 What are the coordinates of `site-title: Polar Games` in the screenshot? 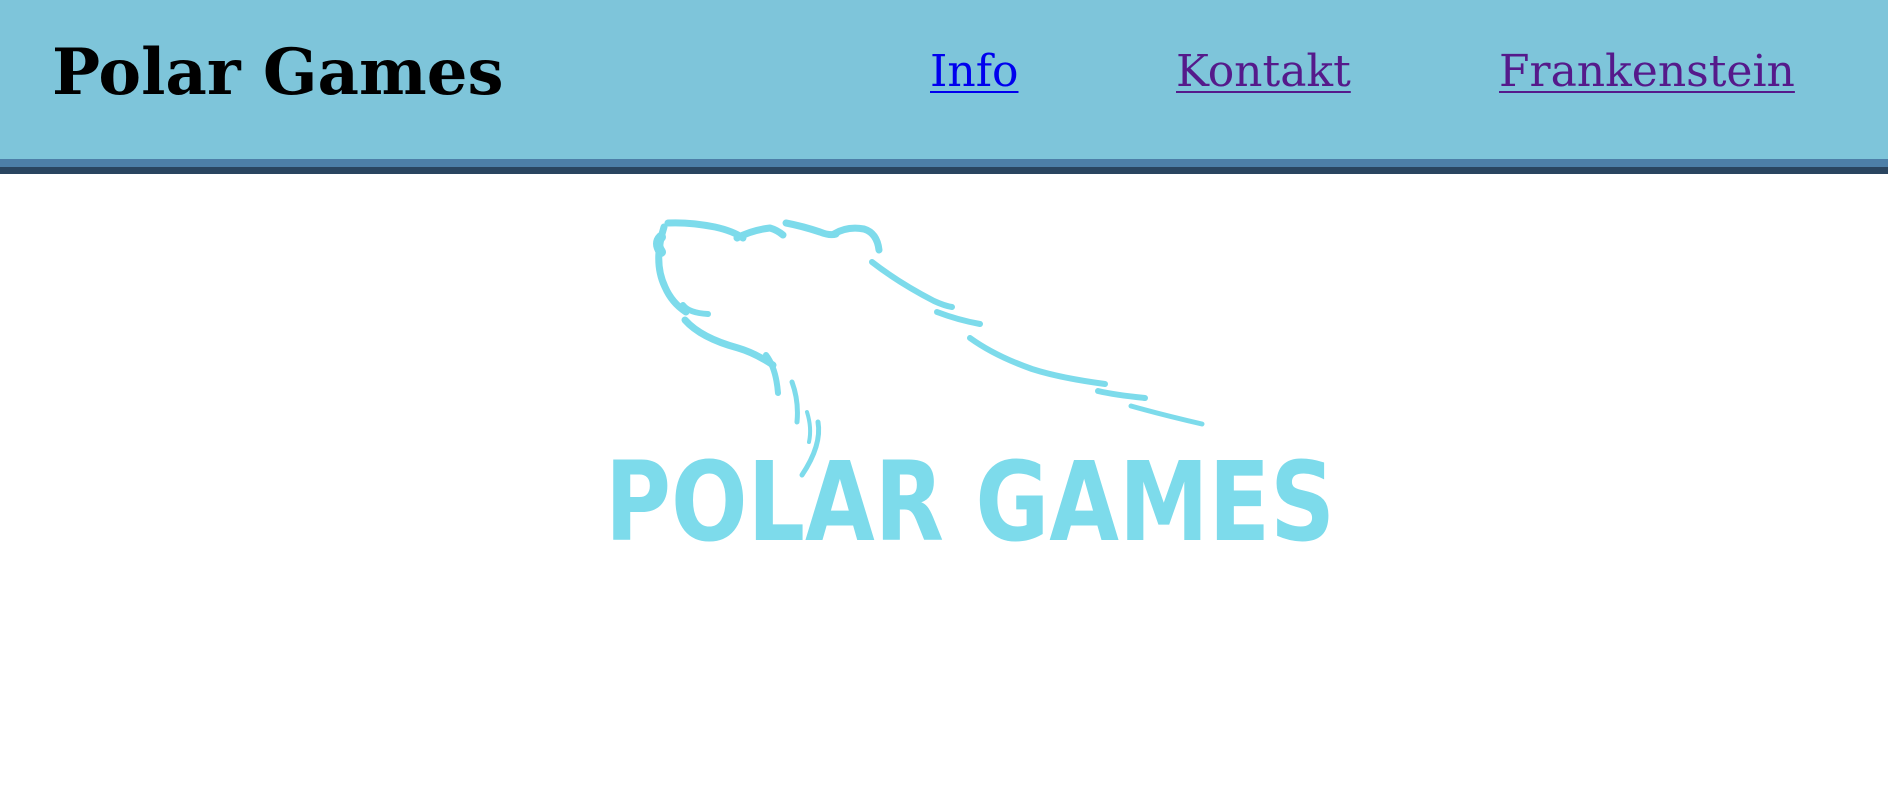 It's located at (278, 72).